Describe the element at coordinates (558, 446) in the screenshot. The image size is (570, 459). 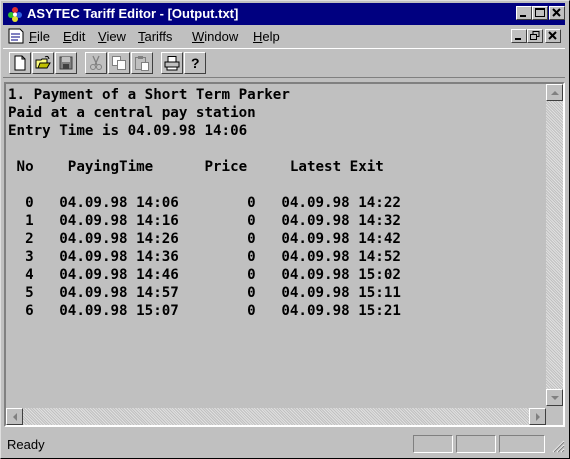
I see `resize-grip-icon` at that location.